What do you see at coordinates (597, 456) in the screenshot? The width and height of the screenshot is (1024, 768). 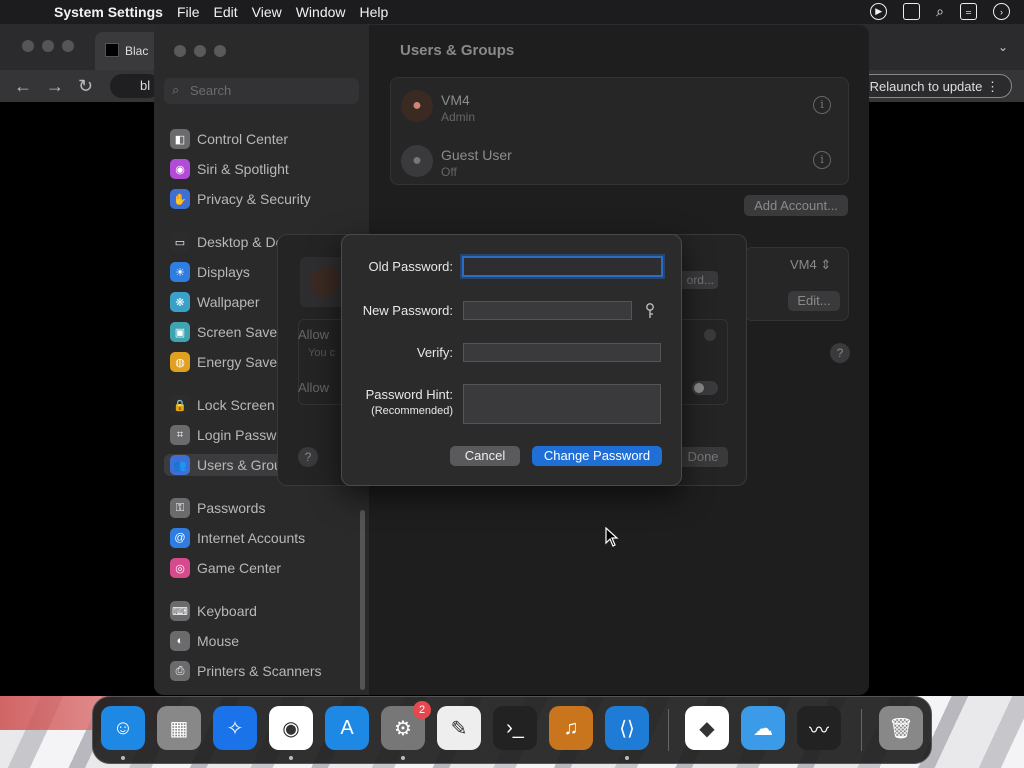 I see `change-password-button: Change Password` at bounding box center [597, 456].